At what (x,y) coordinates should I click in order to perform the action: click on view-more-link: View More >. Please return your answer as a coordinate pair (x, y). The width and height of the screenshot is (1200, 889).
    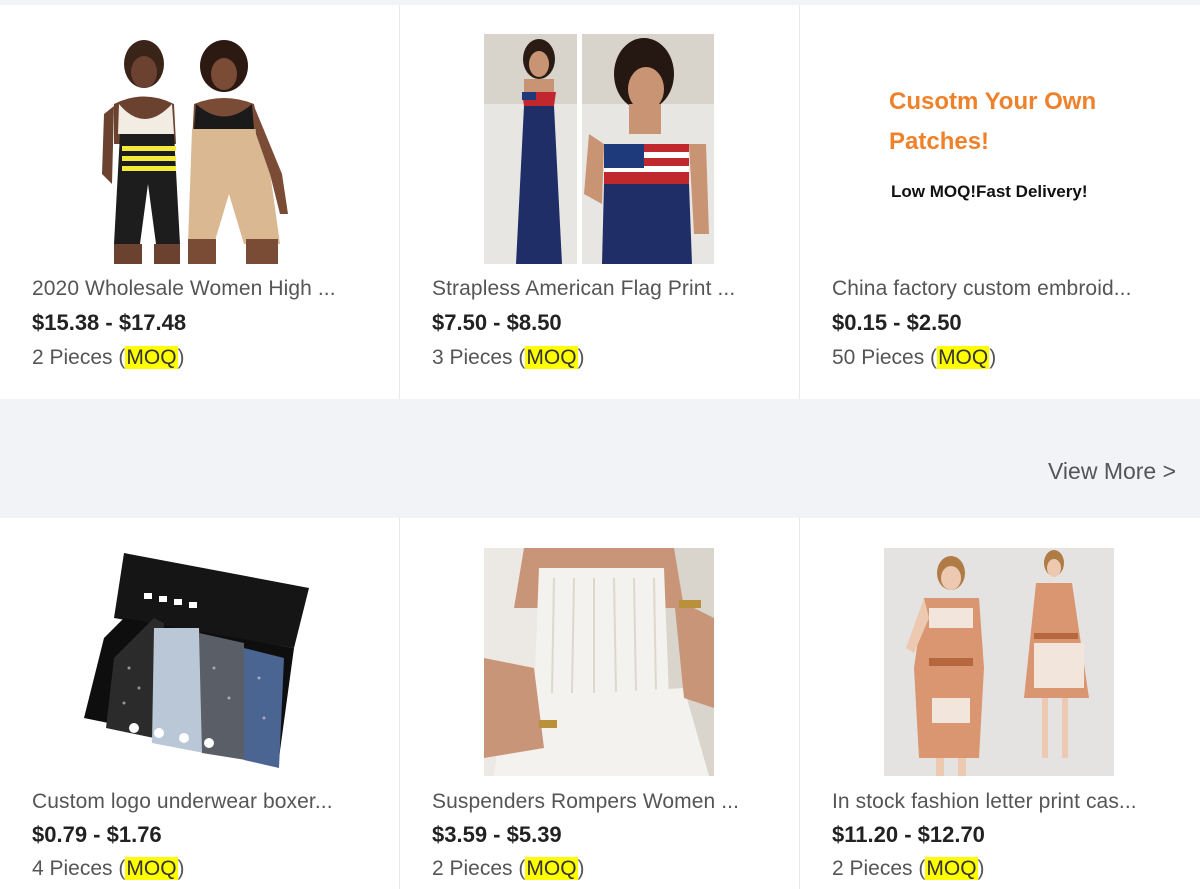
    Looking at the image, I should click on (1112, 471).